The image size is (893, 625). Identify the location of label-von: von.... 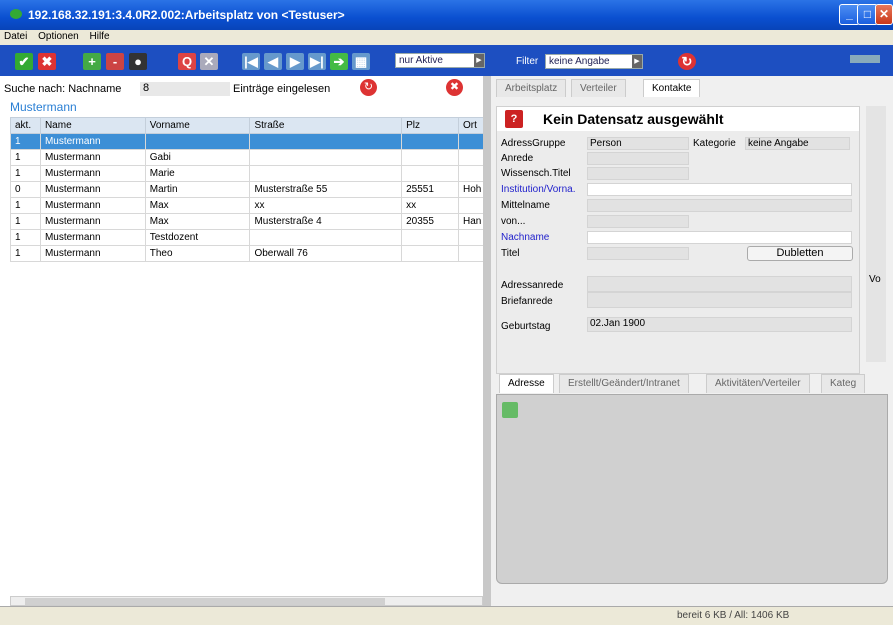
(513, 221).